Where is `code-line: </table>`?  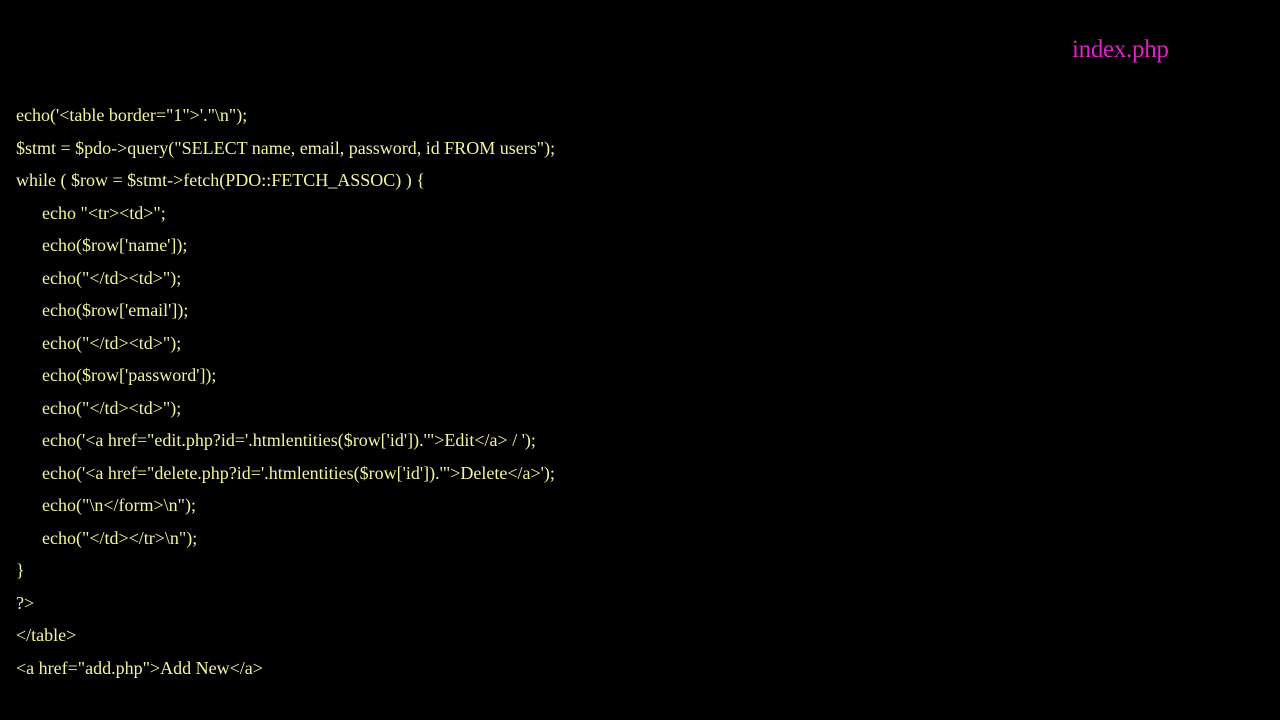 code-line: </table> is located at coordinates (46, 635).